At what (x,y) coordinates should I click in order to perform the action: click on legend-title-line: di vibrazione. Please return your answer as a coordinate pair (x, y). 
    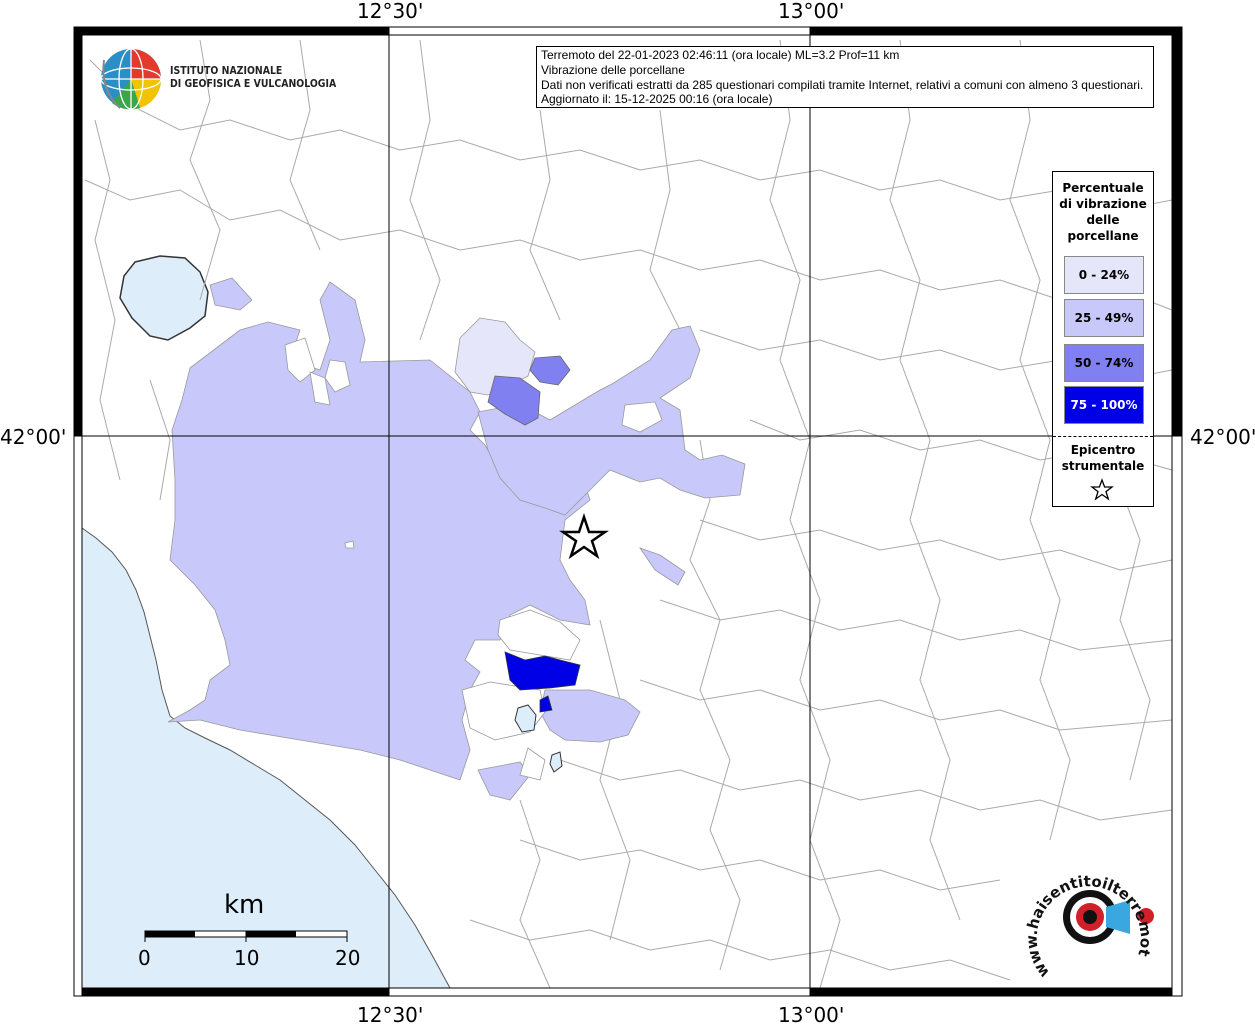
    Looking at the image, I should click on (1103, 204).